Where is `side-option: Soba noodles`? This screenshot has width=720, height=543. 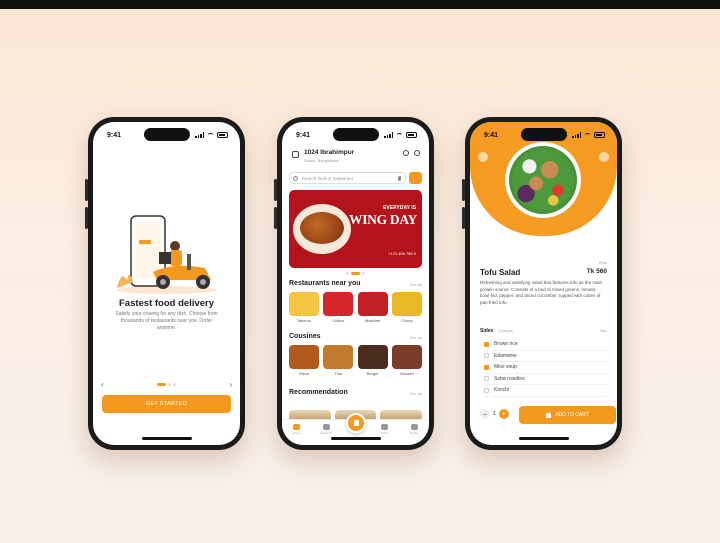
side-option: Soba noodles is located at coordinates (545, 379).